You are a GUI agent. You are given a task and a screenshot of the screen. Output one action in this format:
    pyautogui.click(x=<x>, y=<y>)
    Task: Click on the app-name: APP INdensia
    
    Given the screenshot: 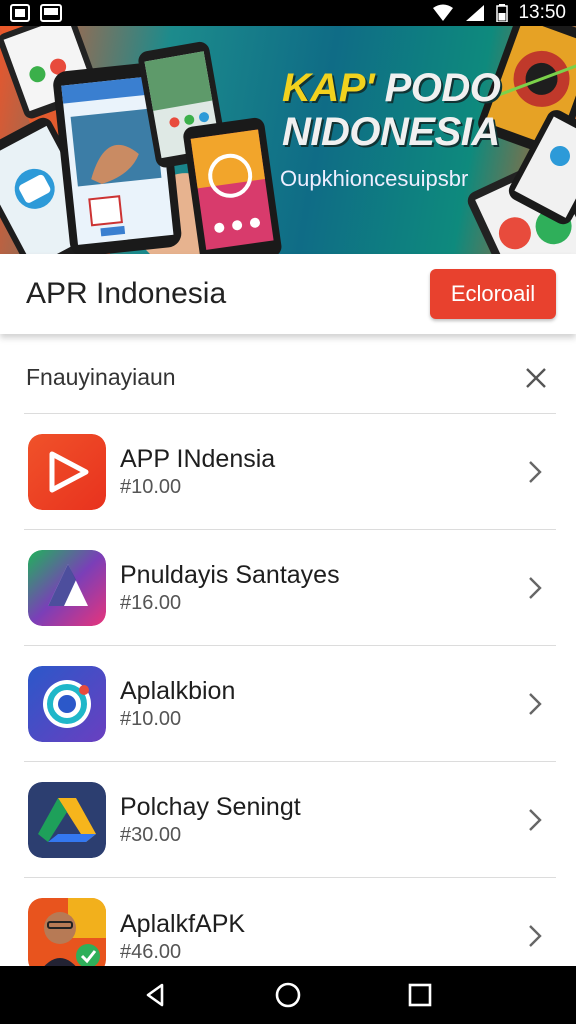 What is the action you would take?
    pyautogui.click(x=198, y=459)
    